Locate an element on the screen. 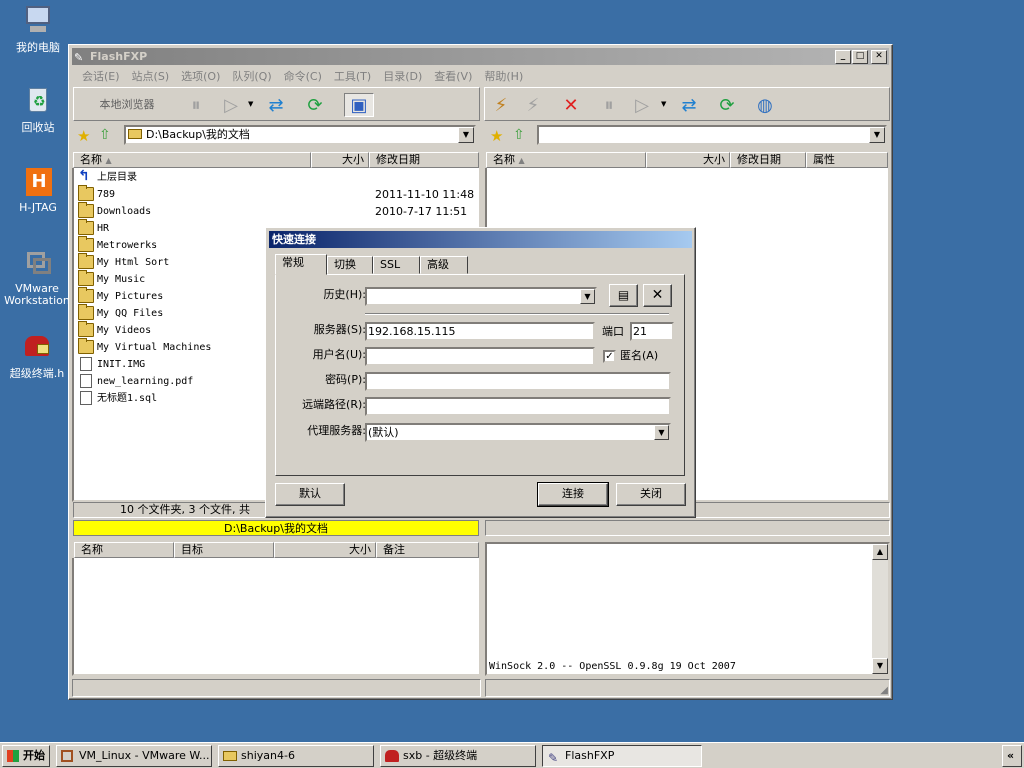 The width and height of the screenshot is (1024, 768). col-attr: 属性 is located at coordinates (847, 160).